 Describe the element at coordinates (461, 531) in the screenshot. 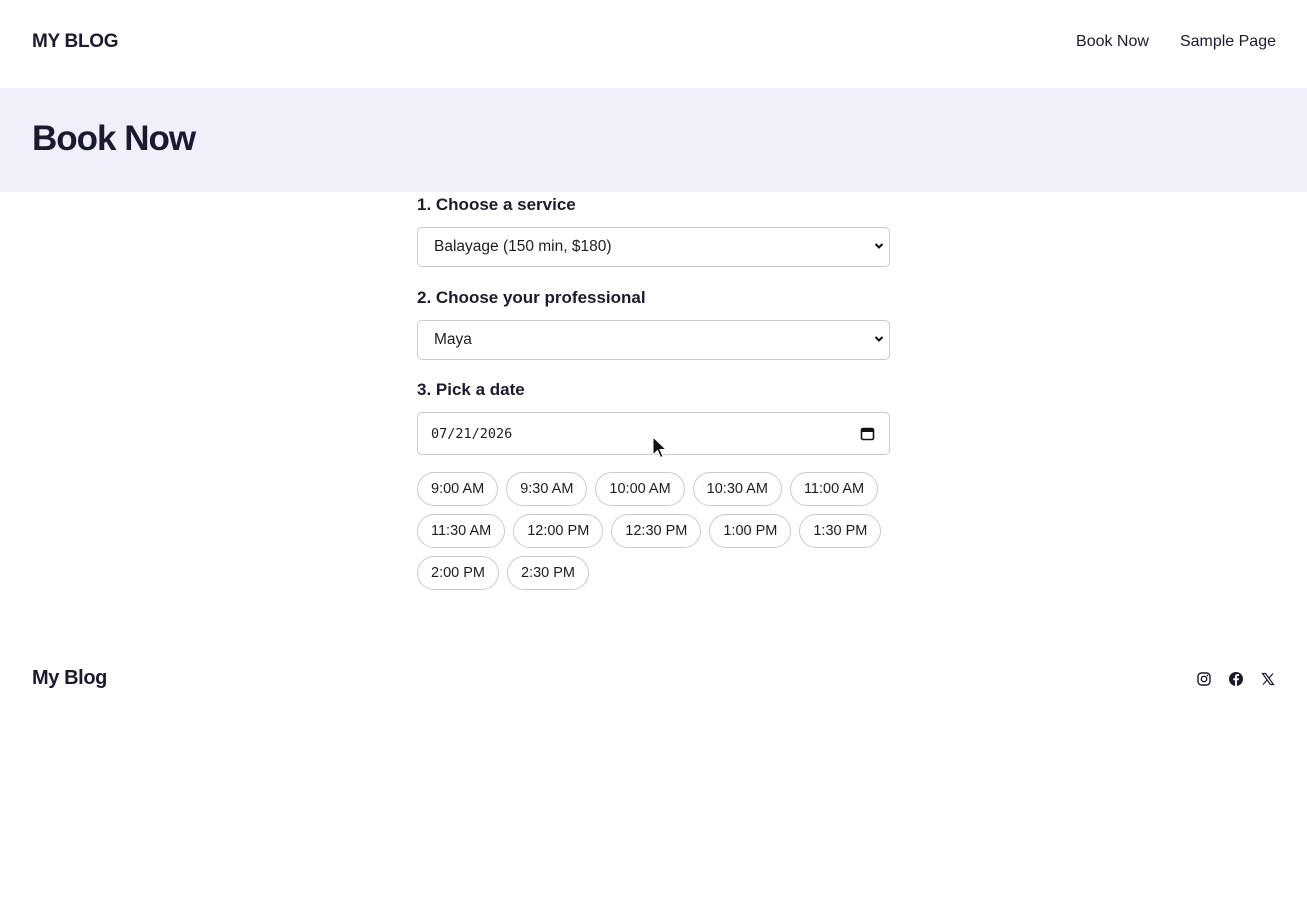

I see `time-slot-button: 11:30 AM` at that location.